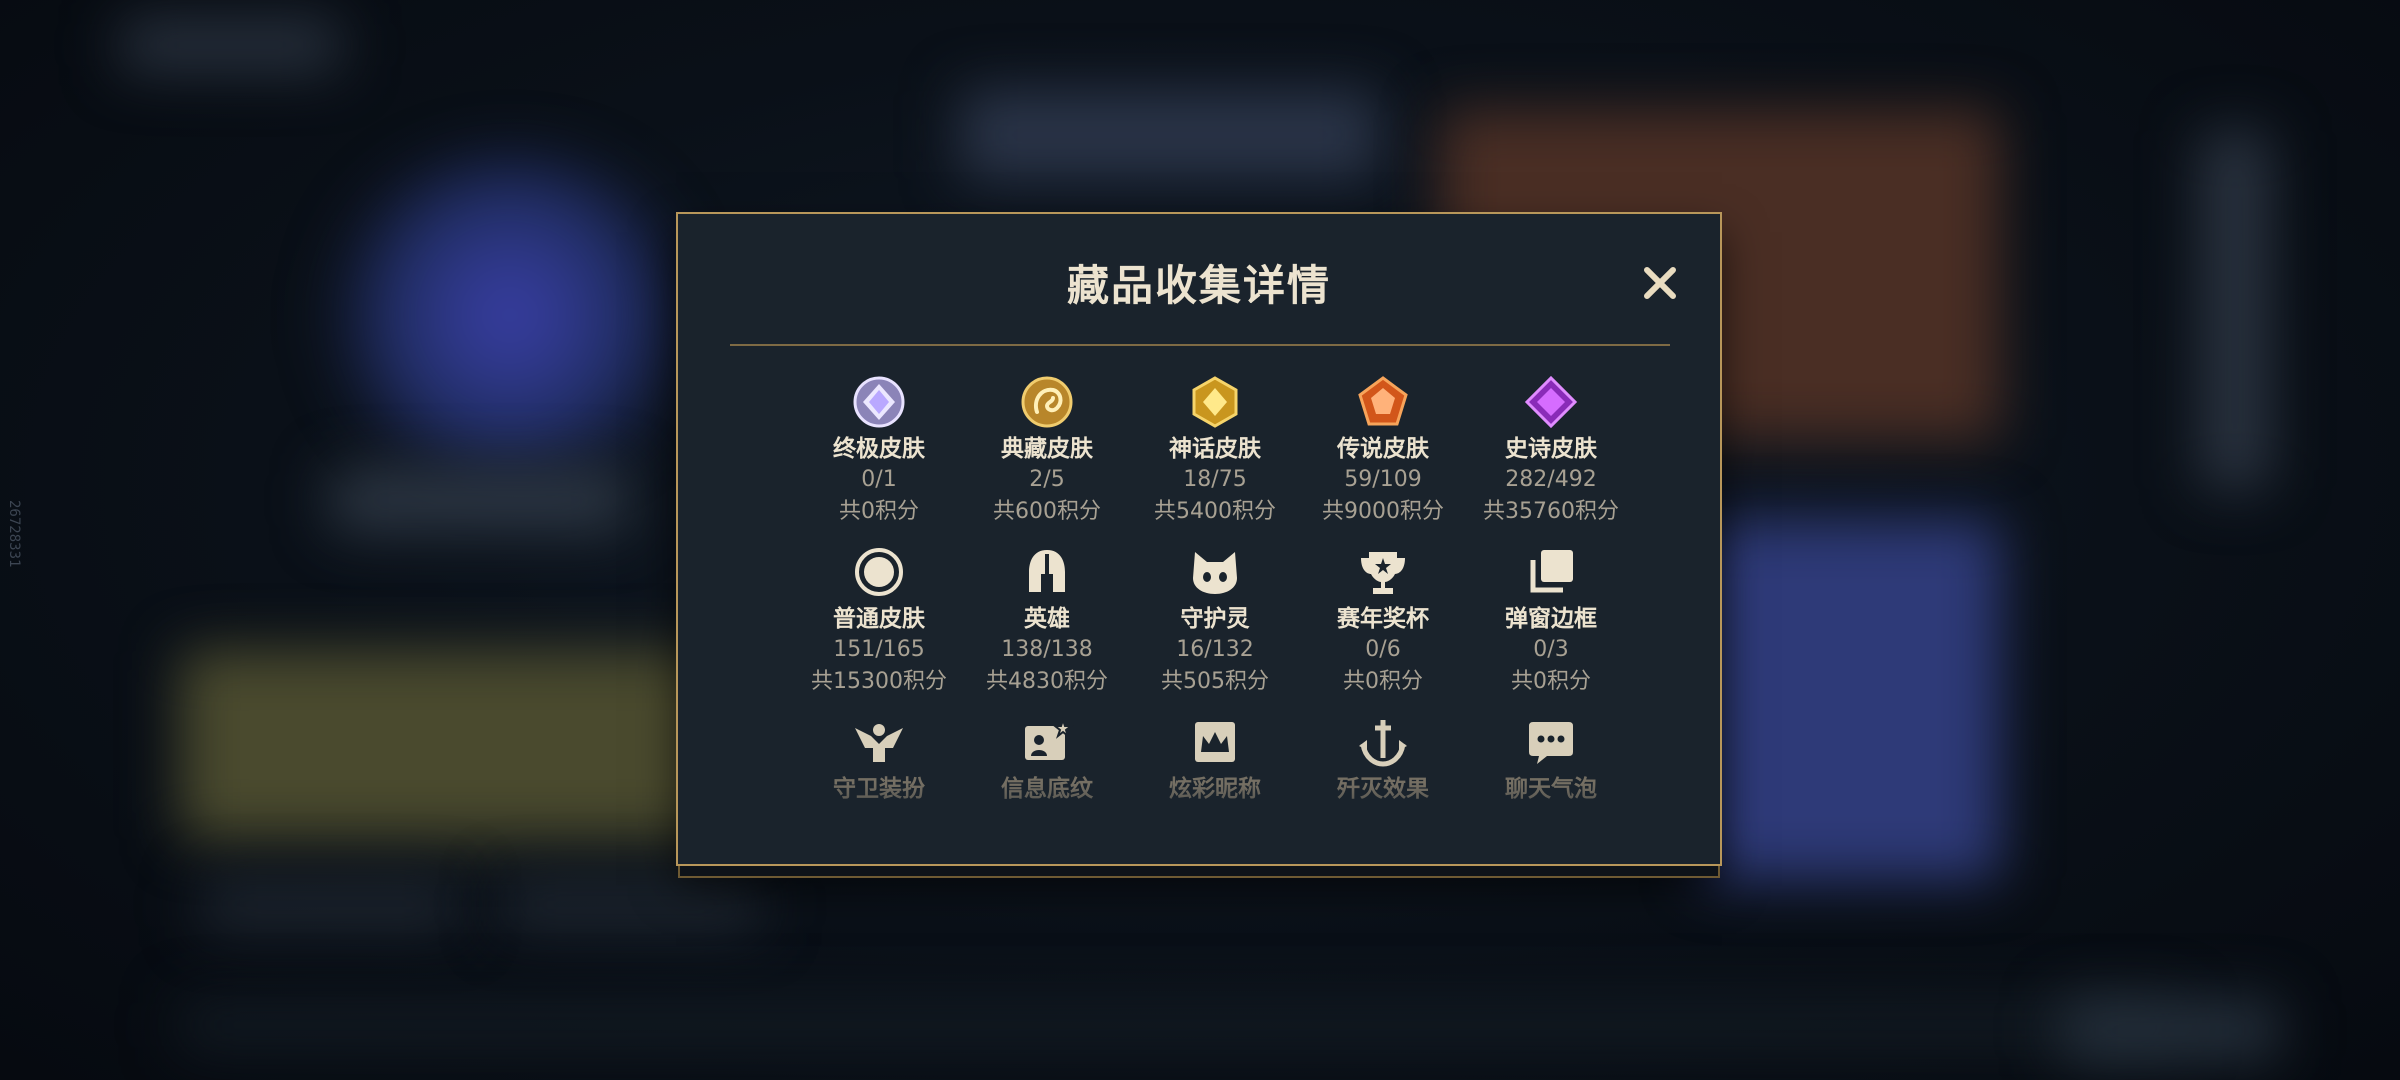 The width and height of the screenshot is (2400, 1080). Describe the element at coordinates (1383, 649) in the screenshot. I see `item-count: 0/6` at that location.